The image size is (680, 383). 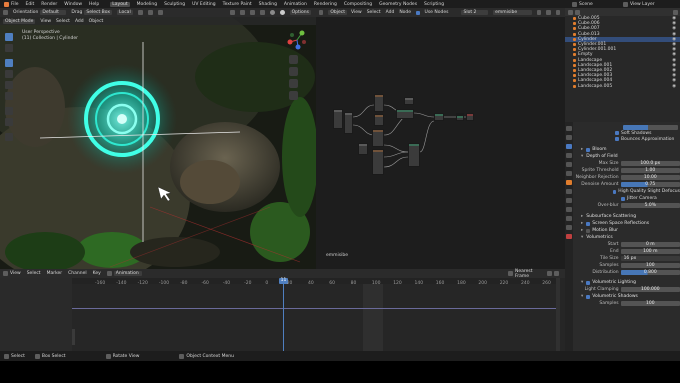 What do you see at coordinates (569, 128) in the screenshot?
I see `tool-tab-icon` at bounding box center [569, 128].